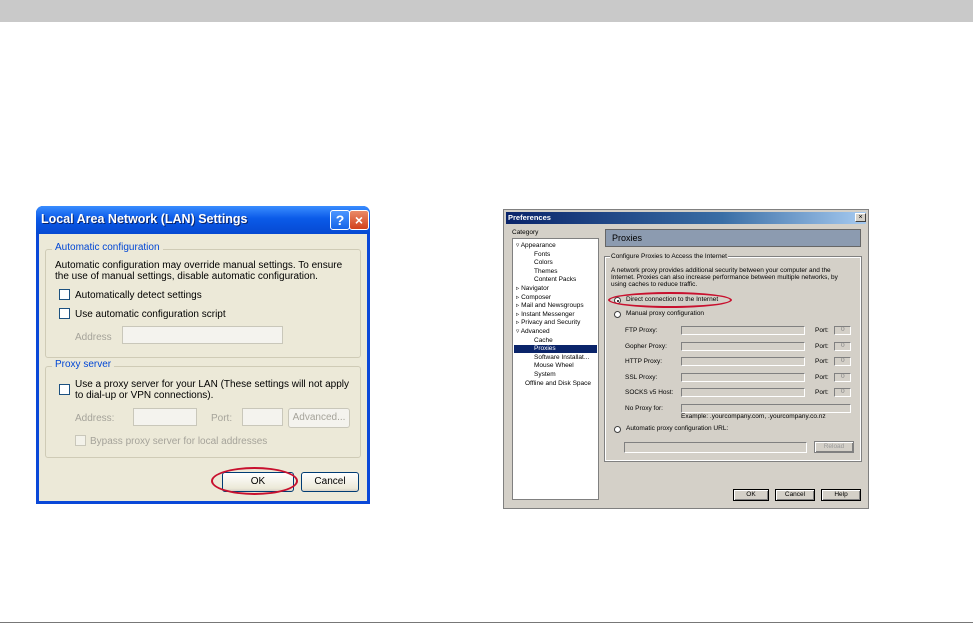 The image size is (973, 624). I want to click on tree-item: ▿ Advanced, so click(533, 332).